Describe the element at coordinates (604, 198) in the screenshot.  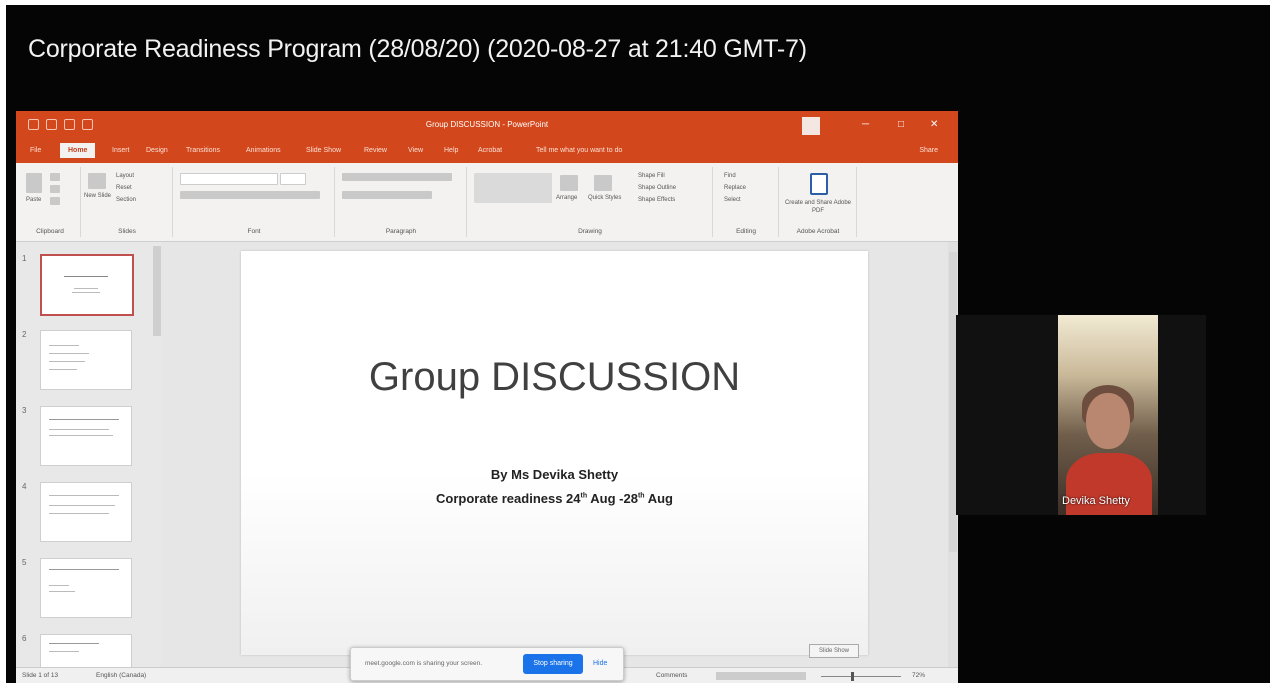
I see `quick-styles-label: Quick Styles` at that location.